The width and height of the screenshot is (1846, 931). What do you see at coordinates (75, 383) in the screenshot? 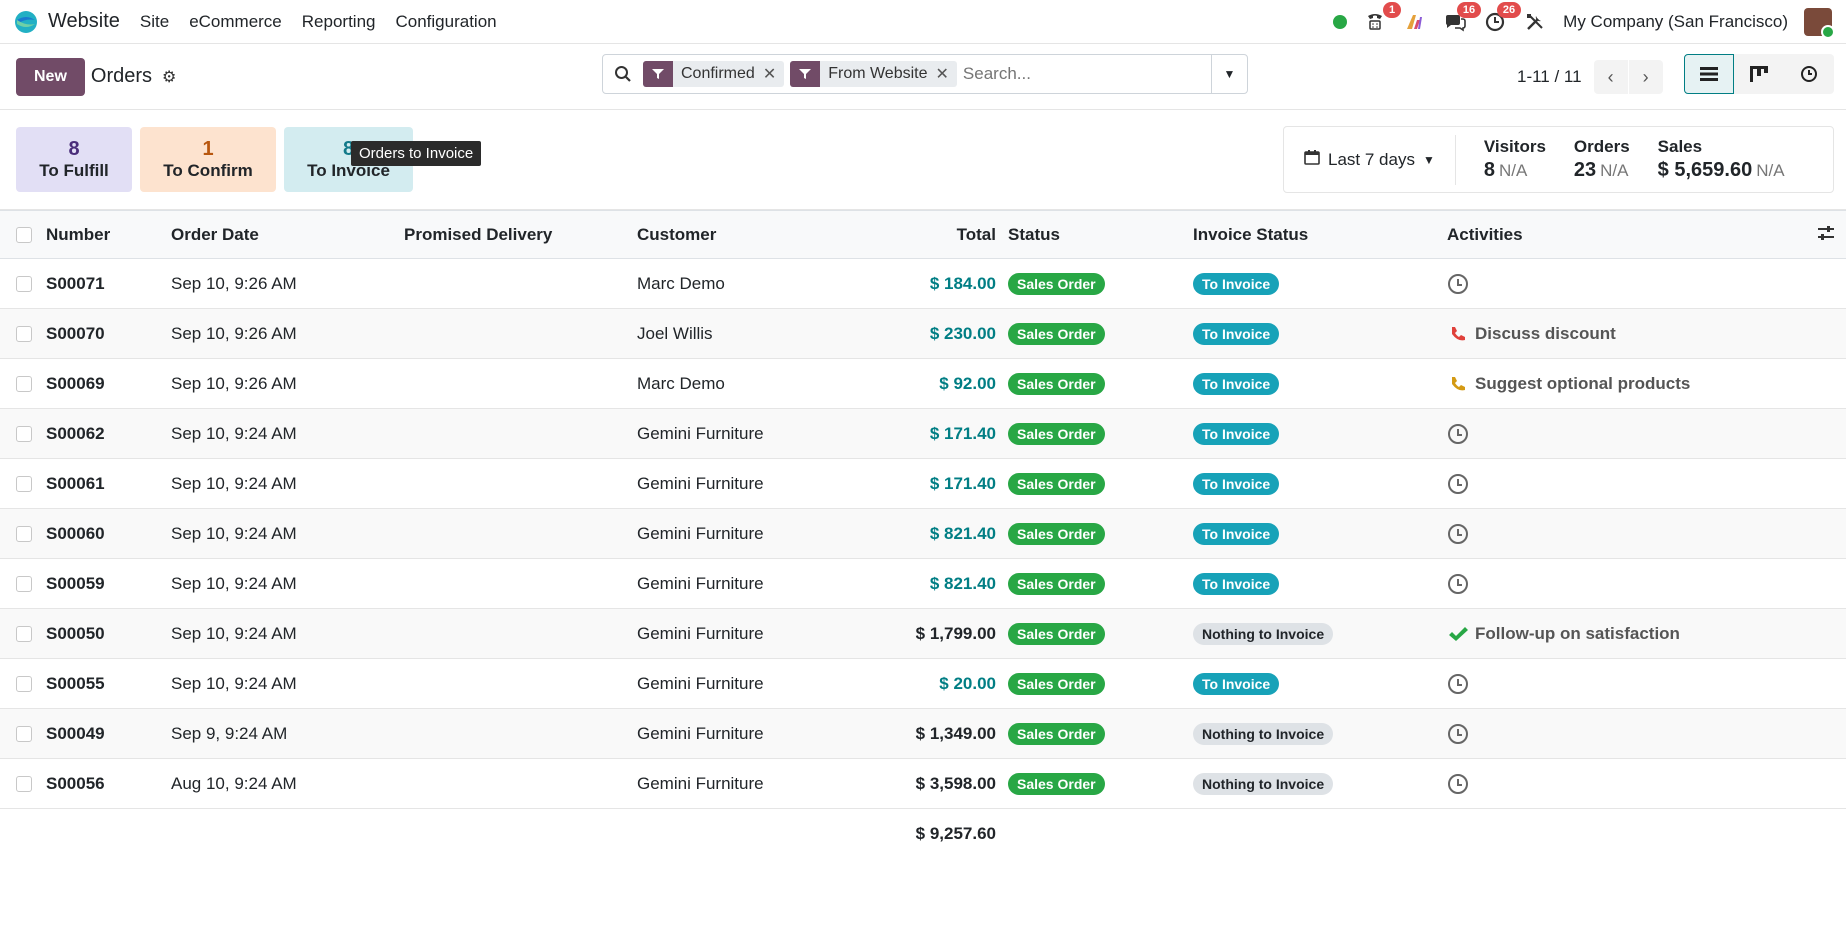
I see `order-number: S00069` at bounding box center [75, 383].